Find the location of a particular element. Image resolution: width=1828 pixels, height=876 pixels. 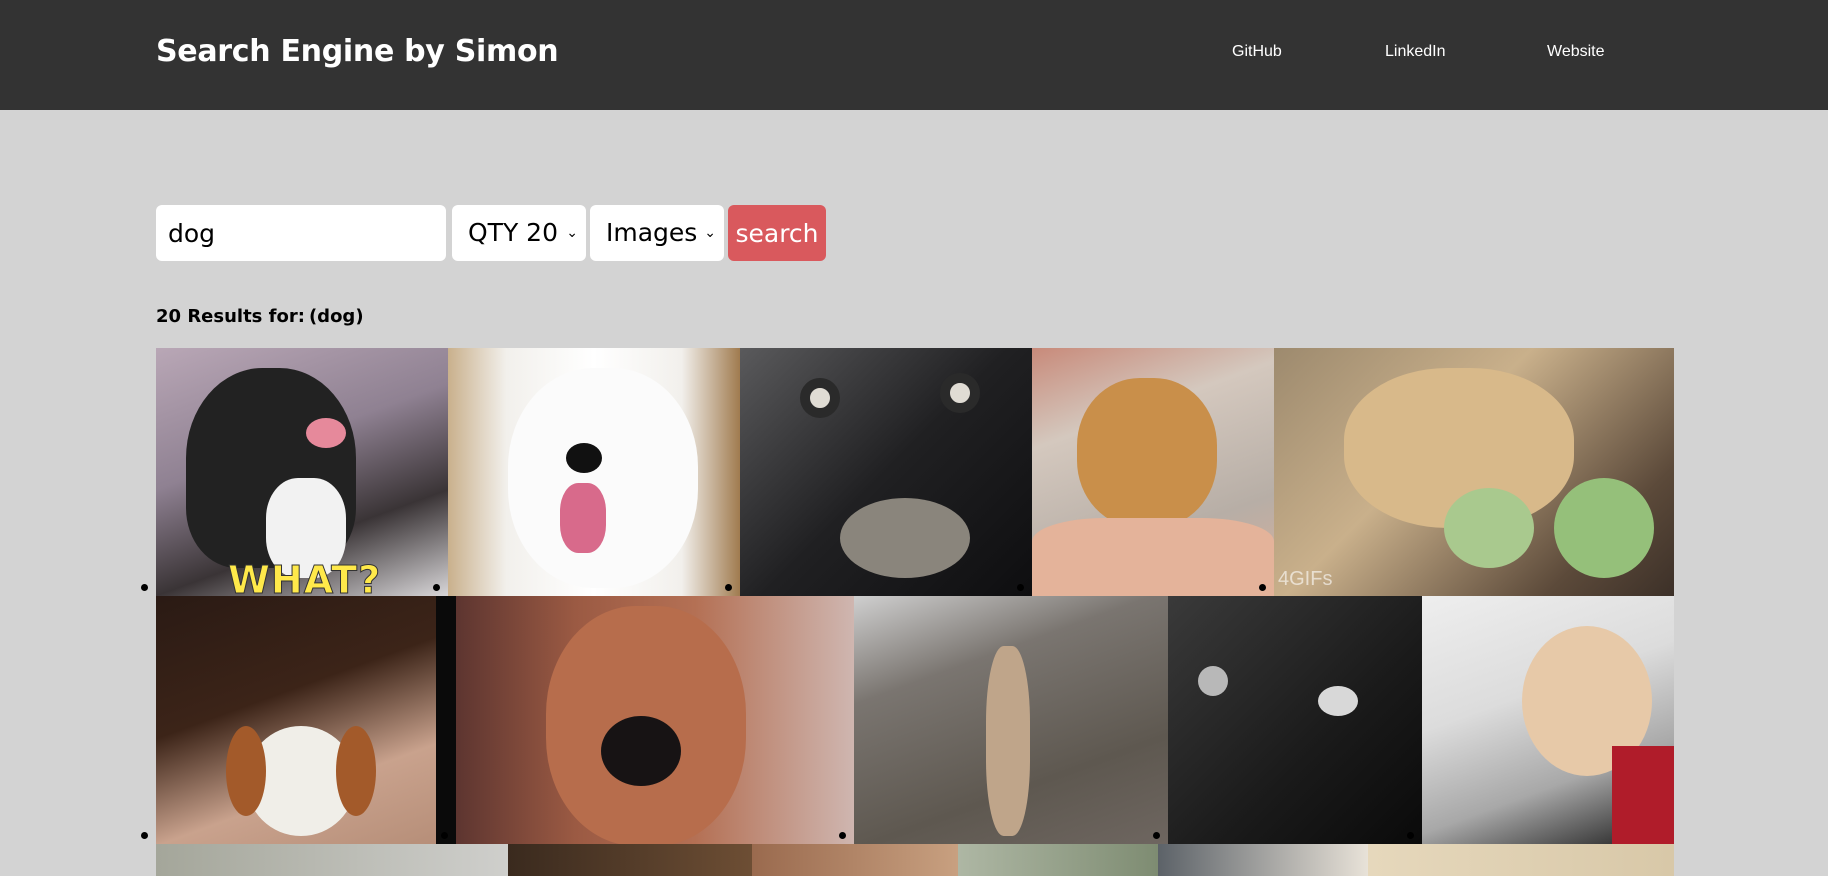

site-title: Search Engine by Simon is located at coordinates (357, 51).